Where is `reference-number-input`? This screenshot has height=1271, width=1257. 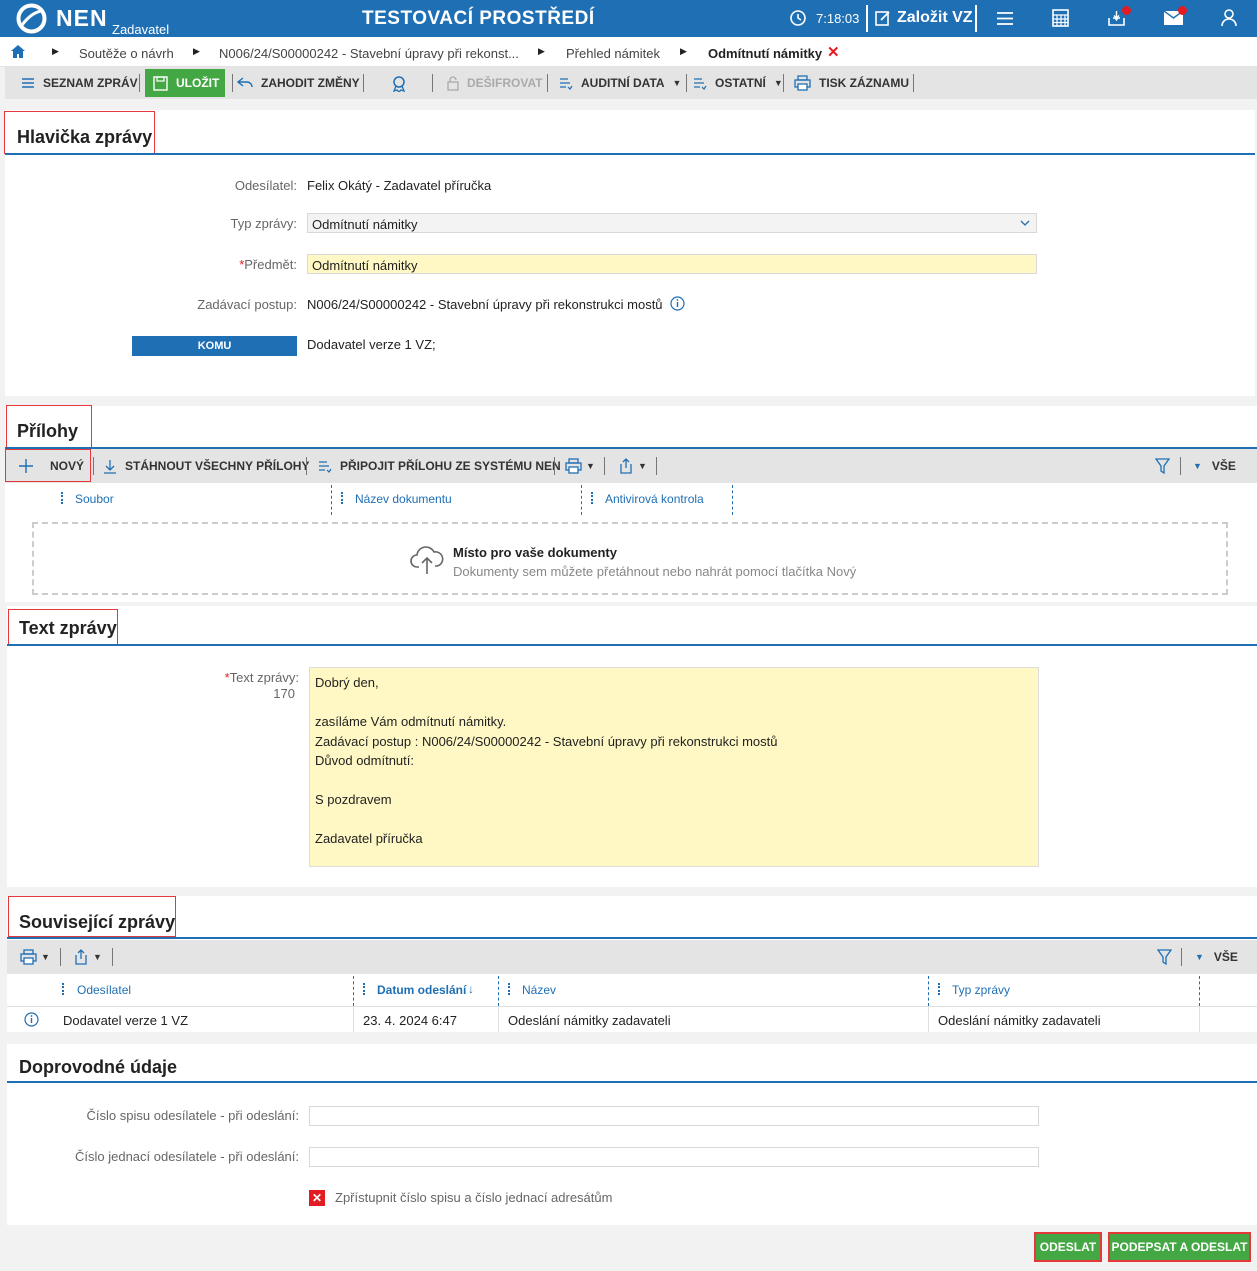 reference-number-input is located at coordinates (674, 1157).